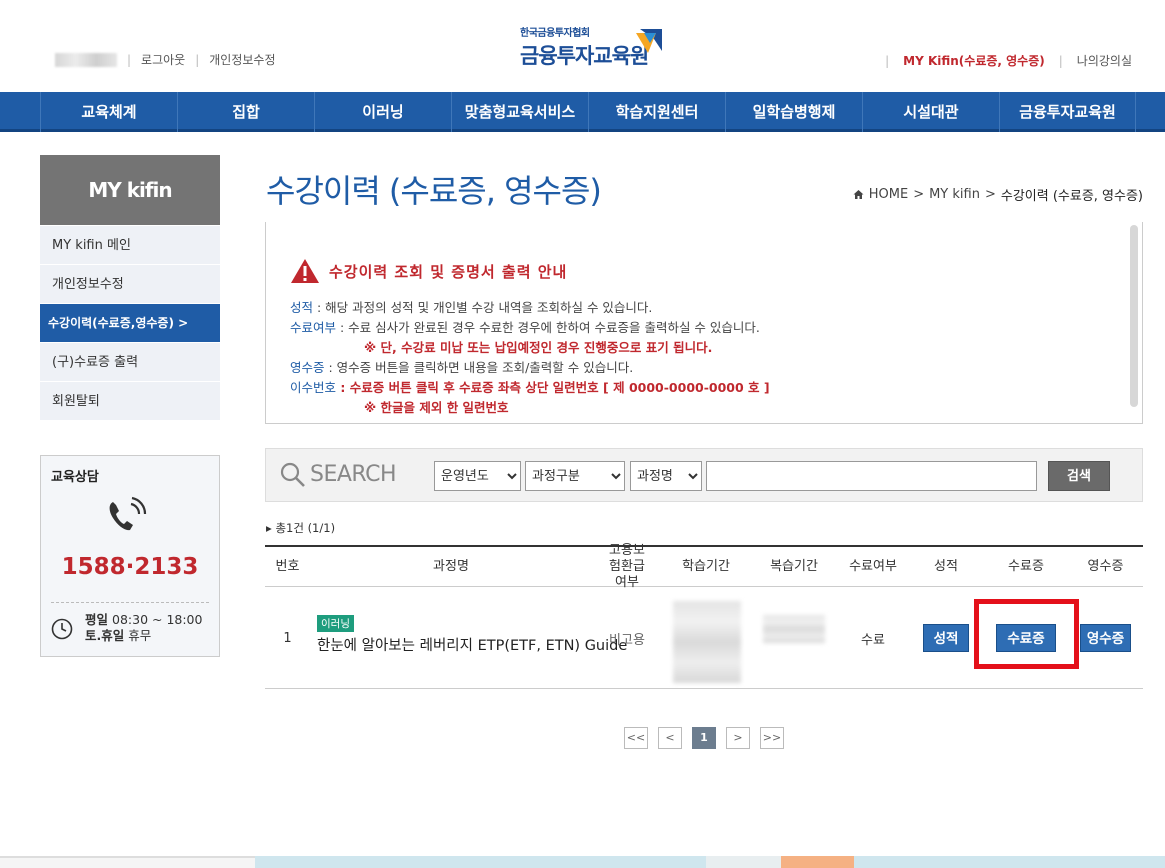 This screenshot has width=1165, height=868. What do you see at coordinates (627, 566) in the screenshot?
I see `col-refund: 고용보험환급여부` at bounding box center [627, 566].